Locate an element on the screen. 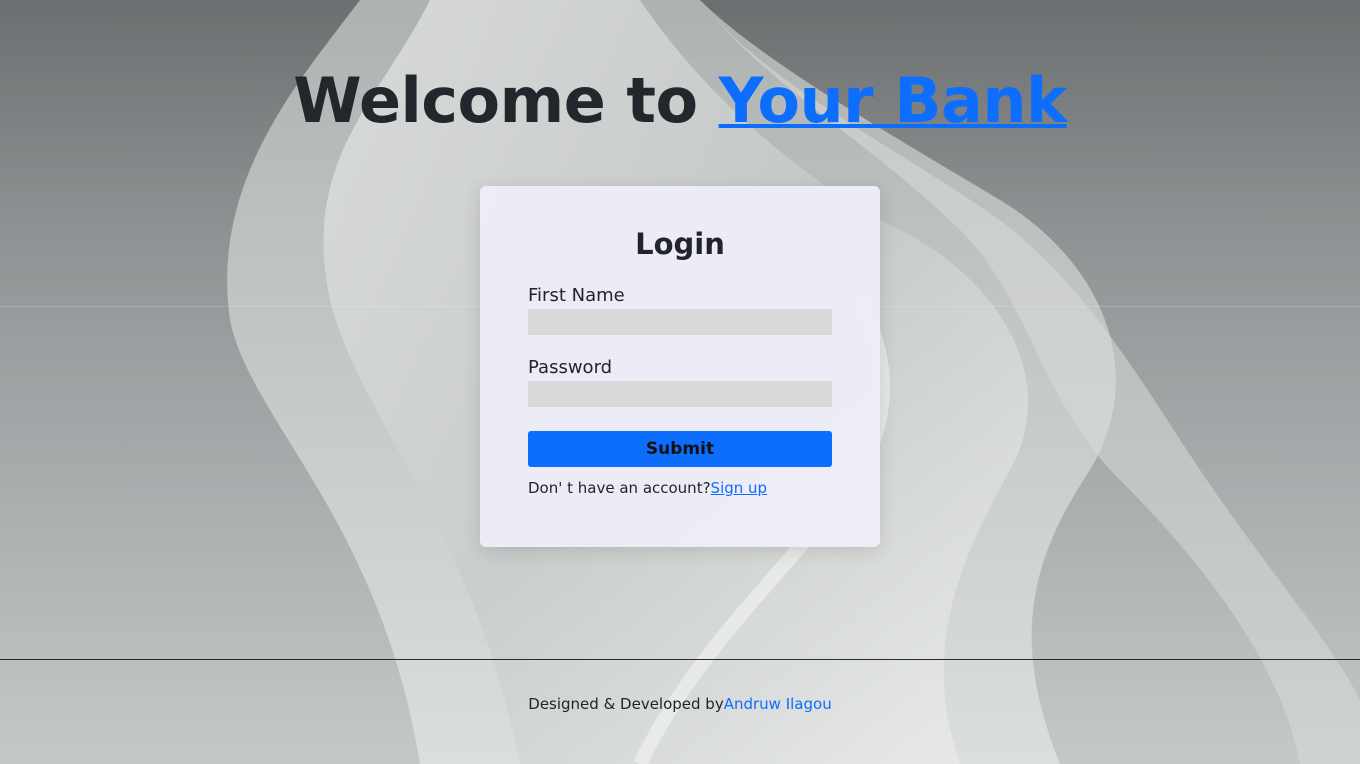 This screenshot has width=1360, height=764. signup-prompt: Don' t have an account?Sign up is located at coordinates (680, 488).